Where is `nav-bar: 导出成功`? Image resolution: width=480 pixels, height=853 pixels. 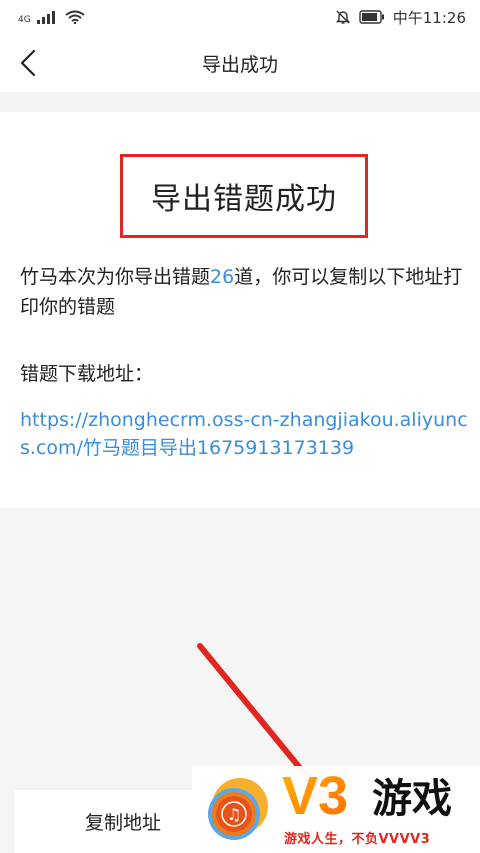
nav-bar: 导出成功 is located at coordinates (240, 63).